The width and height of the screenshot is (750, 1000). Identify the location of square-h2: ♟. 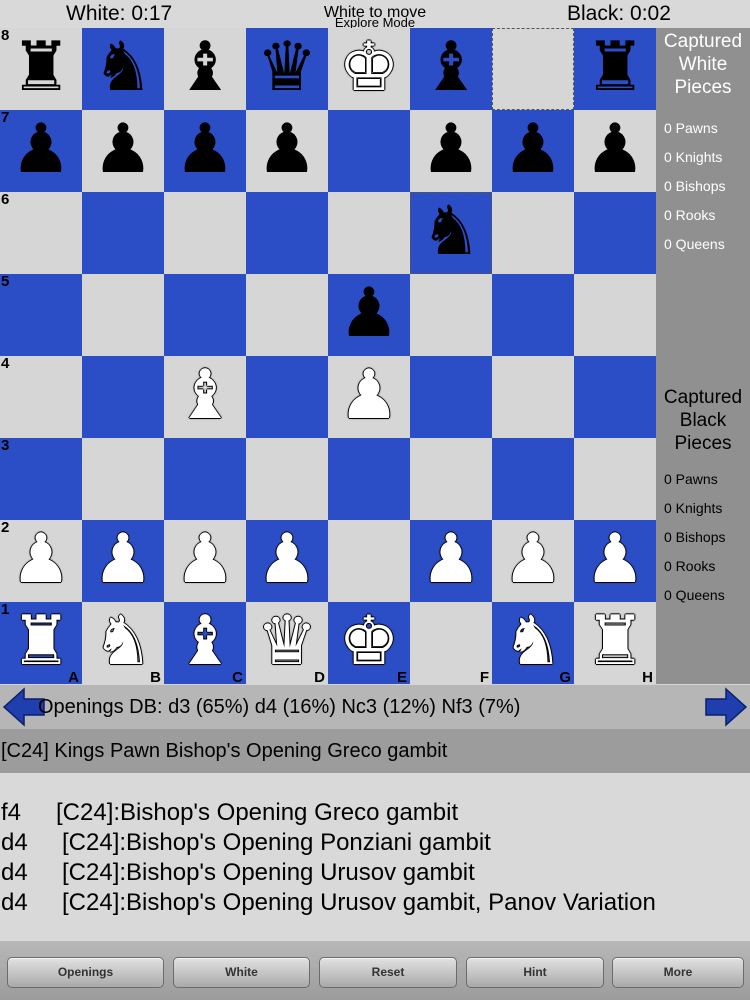
(615, 561).